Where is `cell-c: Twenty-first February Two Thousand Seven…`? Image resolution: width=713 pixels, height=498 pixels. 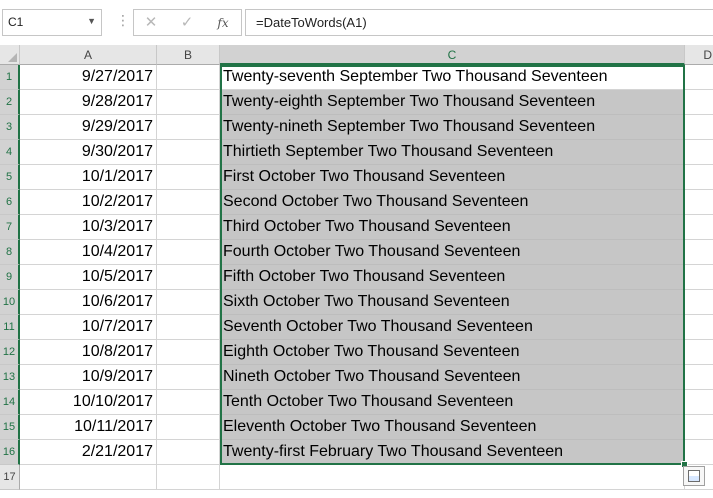 cell-c: Twenty-first February Two Thousand Seven… is located at coordinates (452, 452).